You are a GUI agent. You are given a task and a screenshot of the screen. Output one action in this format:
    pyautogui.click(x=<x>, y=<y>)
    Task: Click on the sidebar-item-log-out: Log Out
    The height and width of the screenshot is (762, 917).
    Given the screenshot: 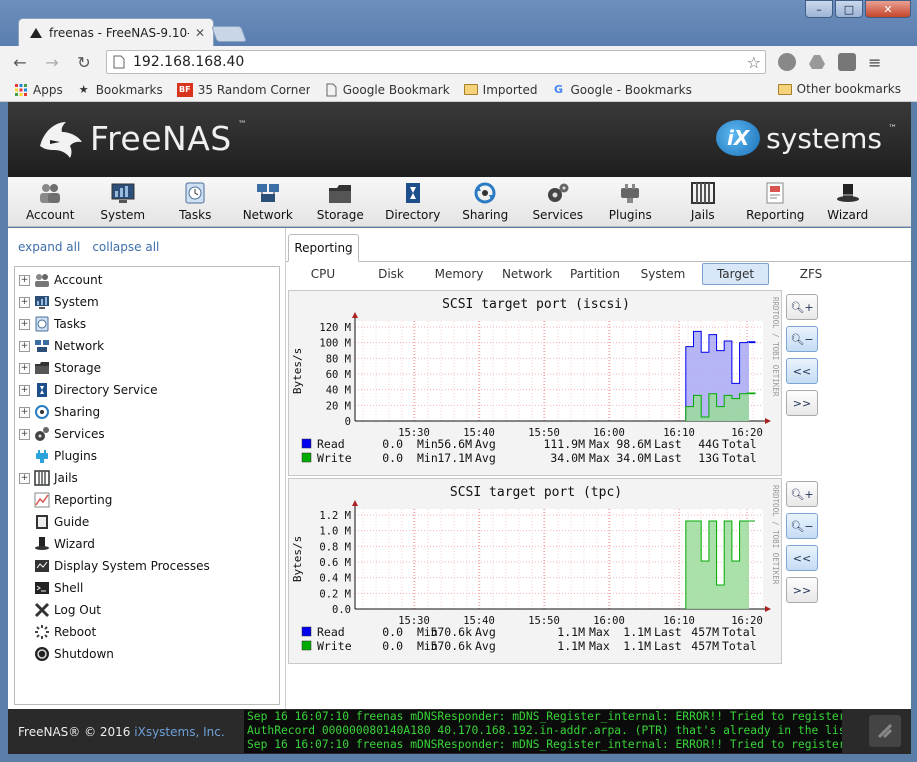 What is the action you would take?
    pyautogui.click(x=147, y=610)
    